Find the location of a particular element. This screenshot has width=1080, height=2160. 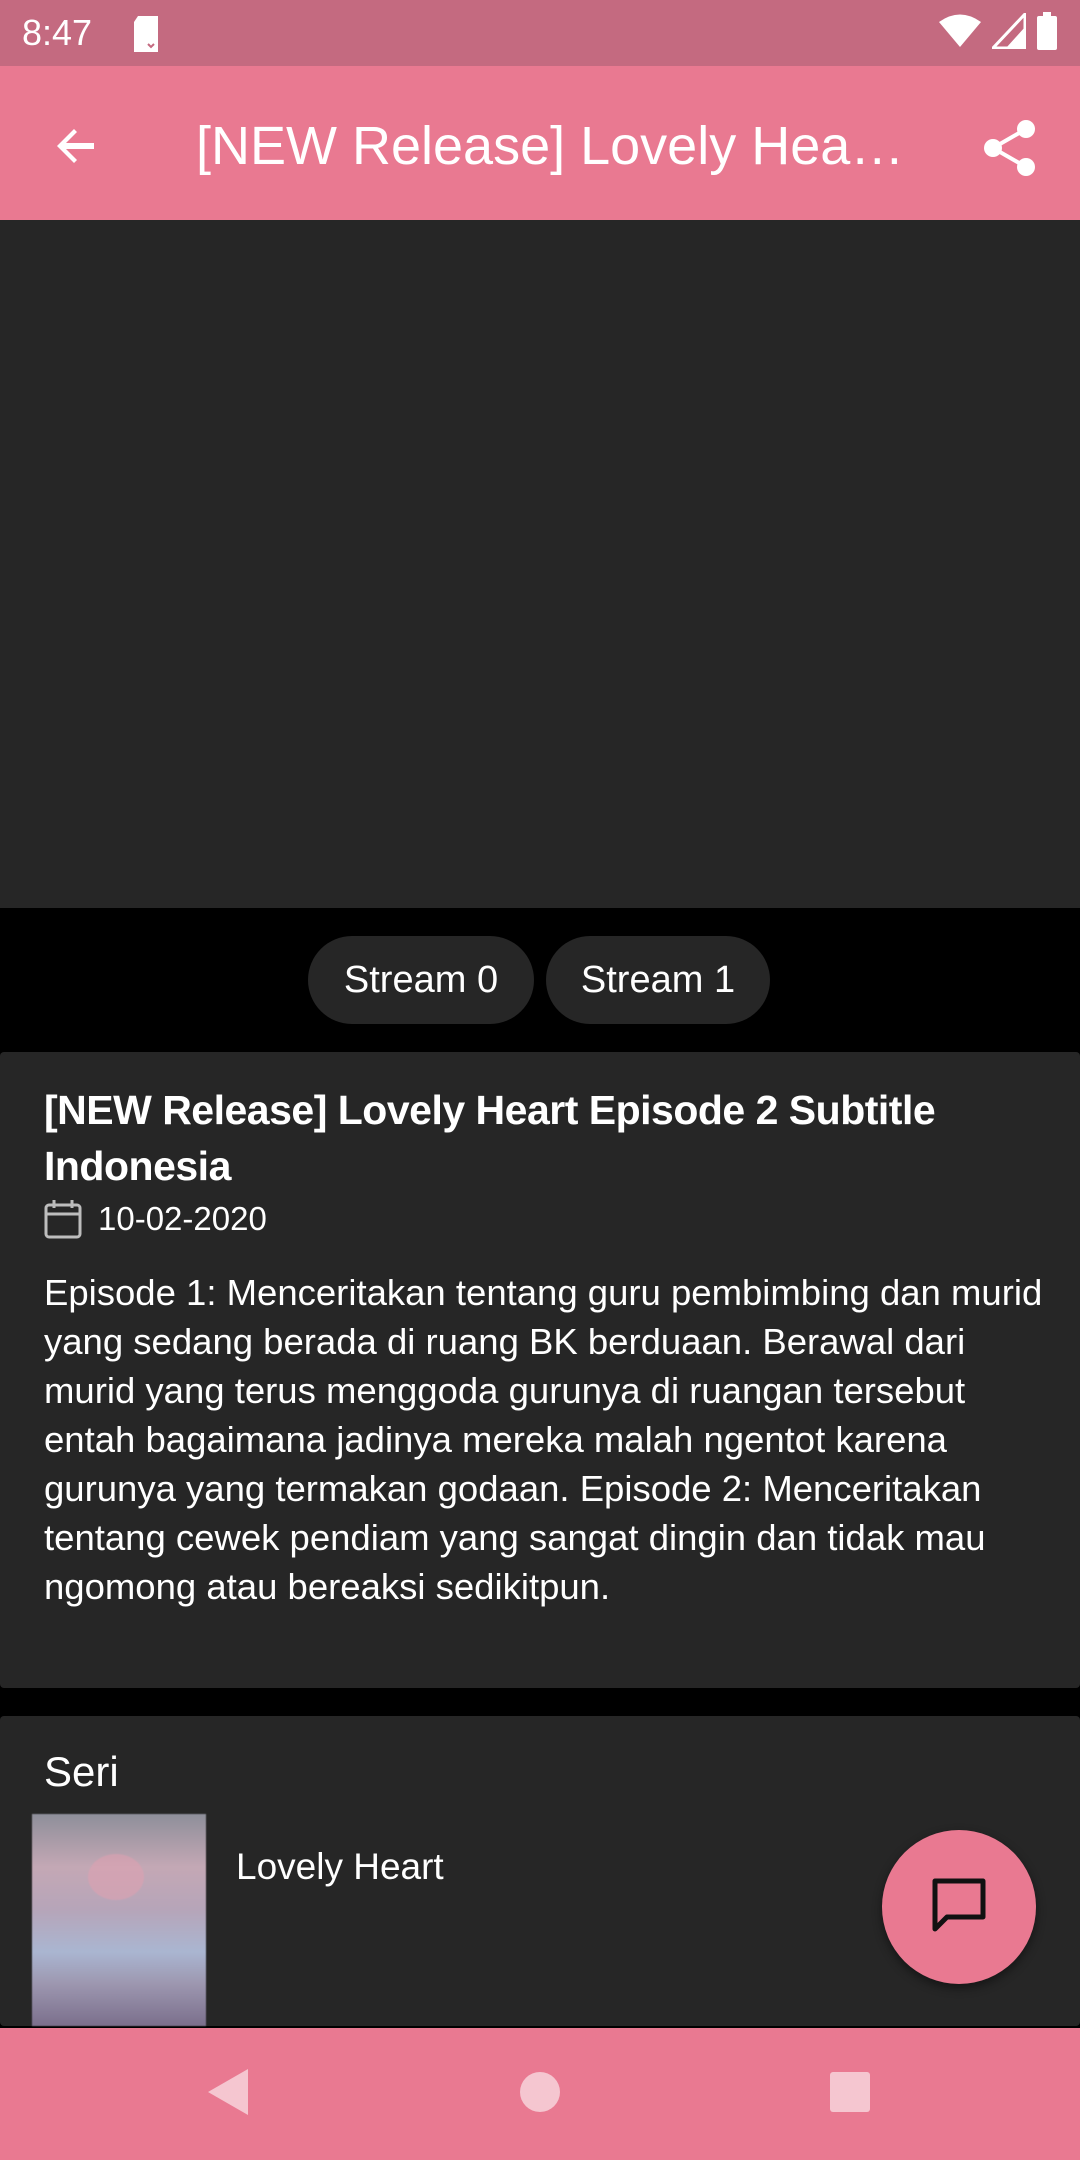

nav-recents-icon is located at coordinates (850, 2094).